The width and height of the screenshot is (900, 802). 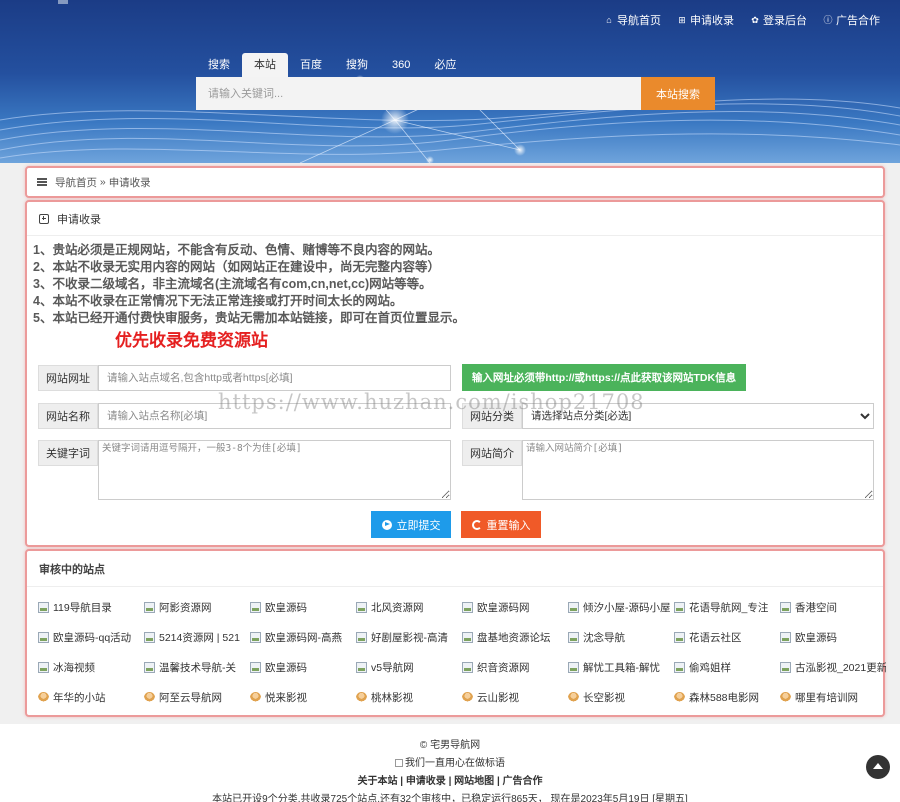 What do you see at coordinates (303, 637) in the screenshot?
I see `pending-site-link: 欧皇源码网-高燕` at bounding box center [303, 637].